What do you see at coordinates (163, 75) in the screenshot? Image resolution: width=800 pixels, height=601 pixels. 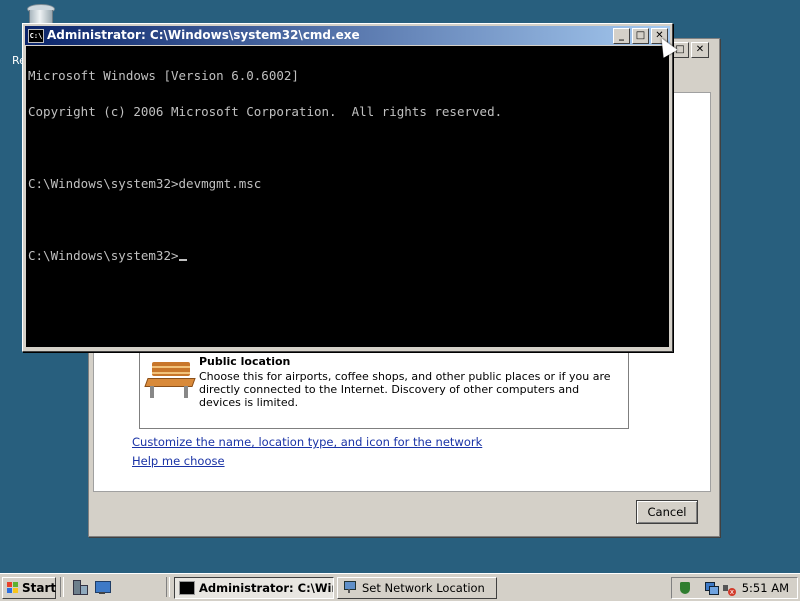 I see `console-line: Microsoft Windows [Version 6.0.6002]` at bounding box center [163, 75].